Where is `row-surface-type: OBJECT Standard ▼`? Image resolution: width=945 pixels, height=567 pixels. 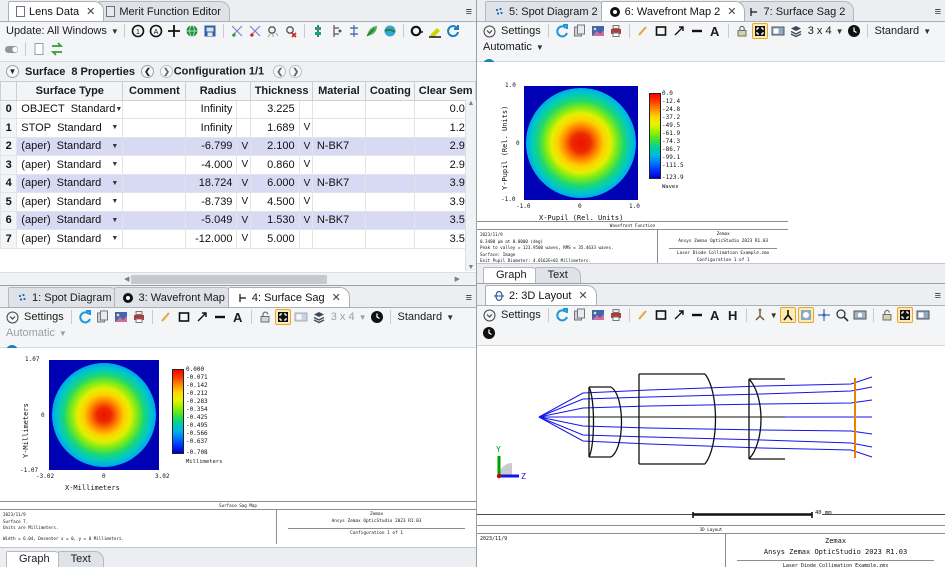 row-surface-type: OBJECT Standard ▼ is located at coordinates (70, 109).